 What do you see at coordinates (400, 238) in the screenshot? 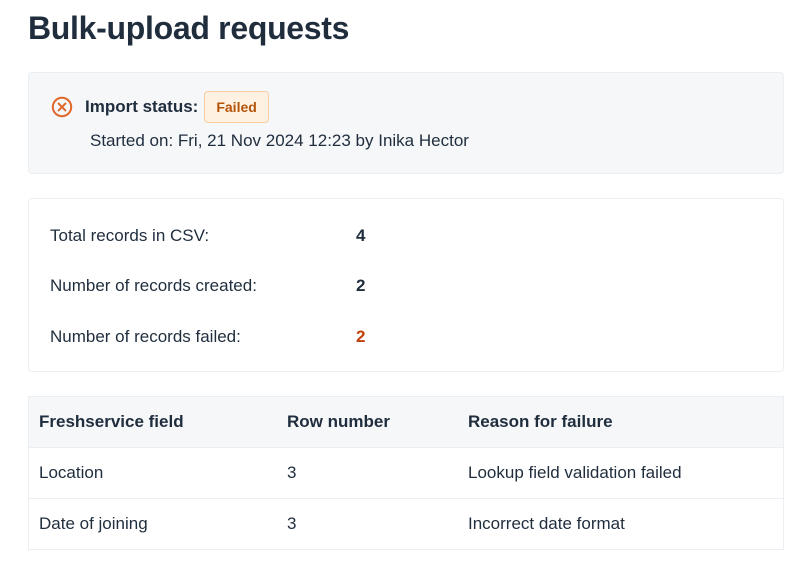
I see `summary-row-total: Total records in CSV: 4` at bounding box center [400, 238].